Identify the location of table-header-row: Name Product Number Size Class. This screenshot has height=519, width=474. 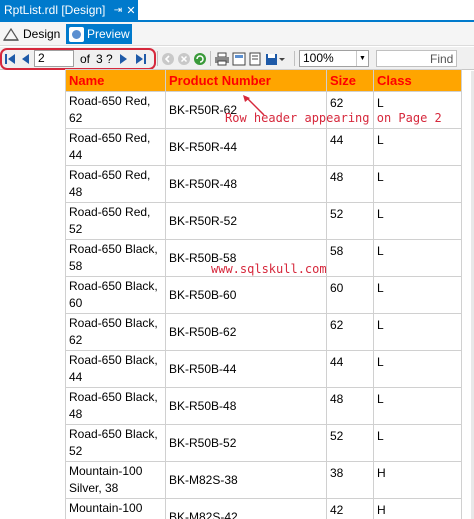
(263, 80).